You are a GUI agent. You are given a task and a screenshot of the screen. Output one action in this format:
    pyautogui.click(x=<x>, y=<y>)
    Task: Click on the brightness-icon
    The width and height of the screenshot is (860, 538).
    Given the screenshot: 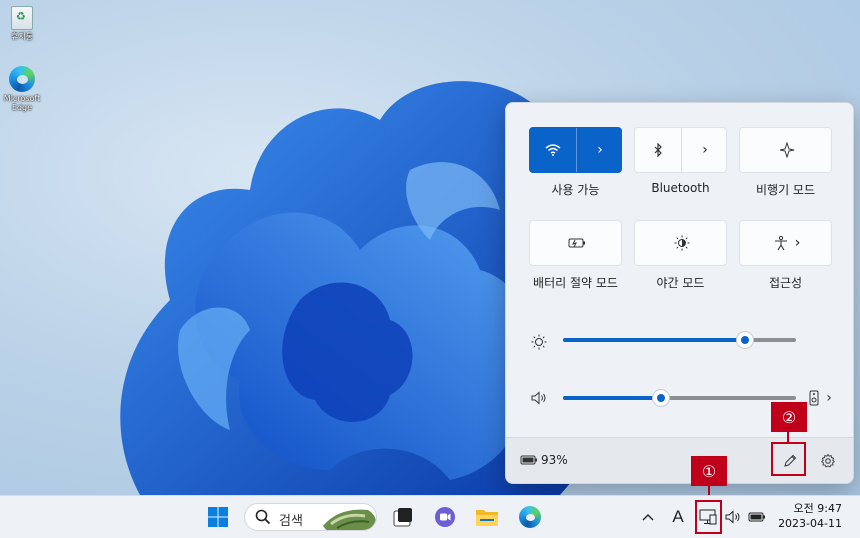 What is the action you would take?
    pyautogui.click(x=539, y=342)
    